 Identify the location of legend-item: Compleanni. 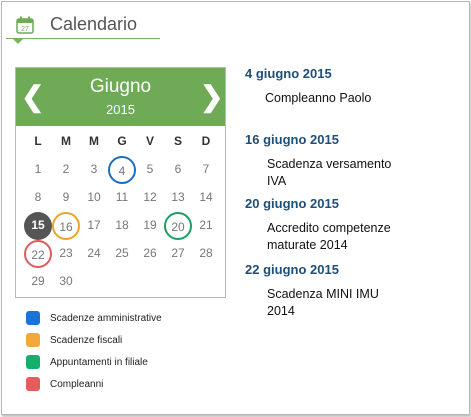
(126, 385).